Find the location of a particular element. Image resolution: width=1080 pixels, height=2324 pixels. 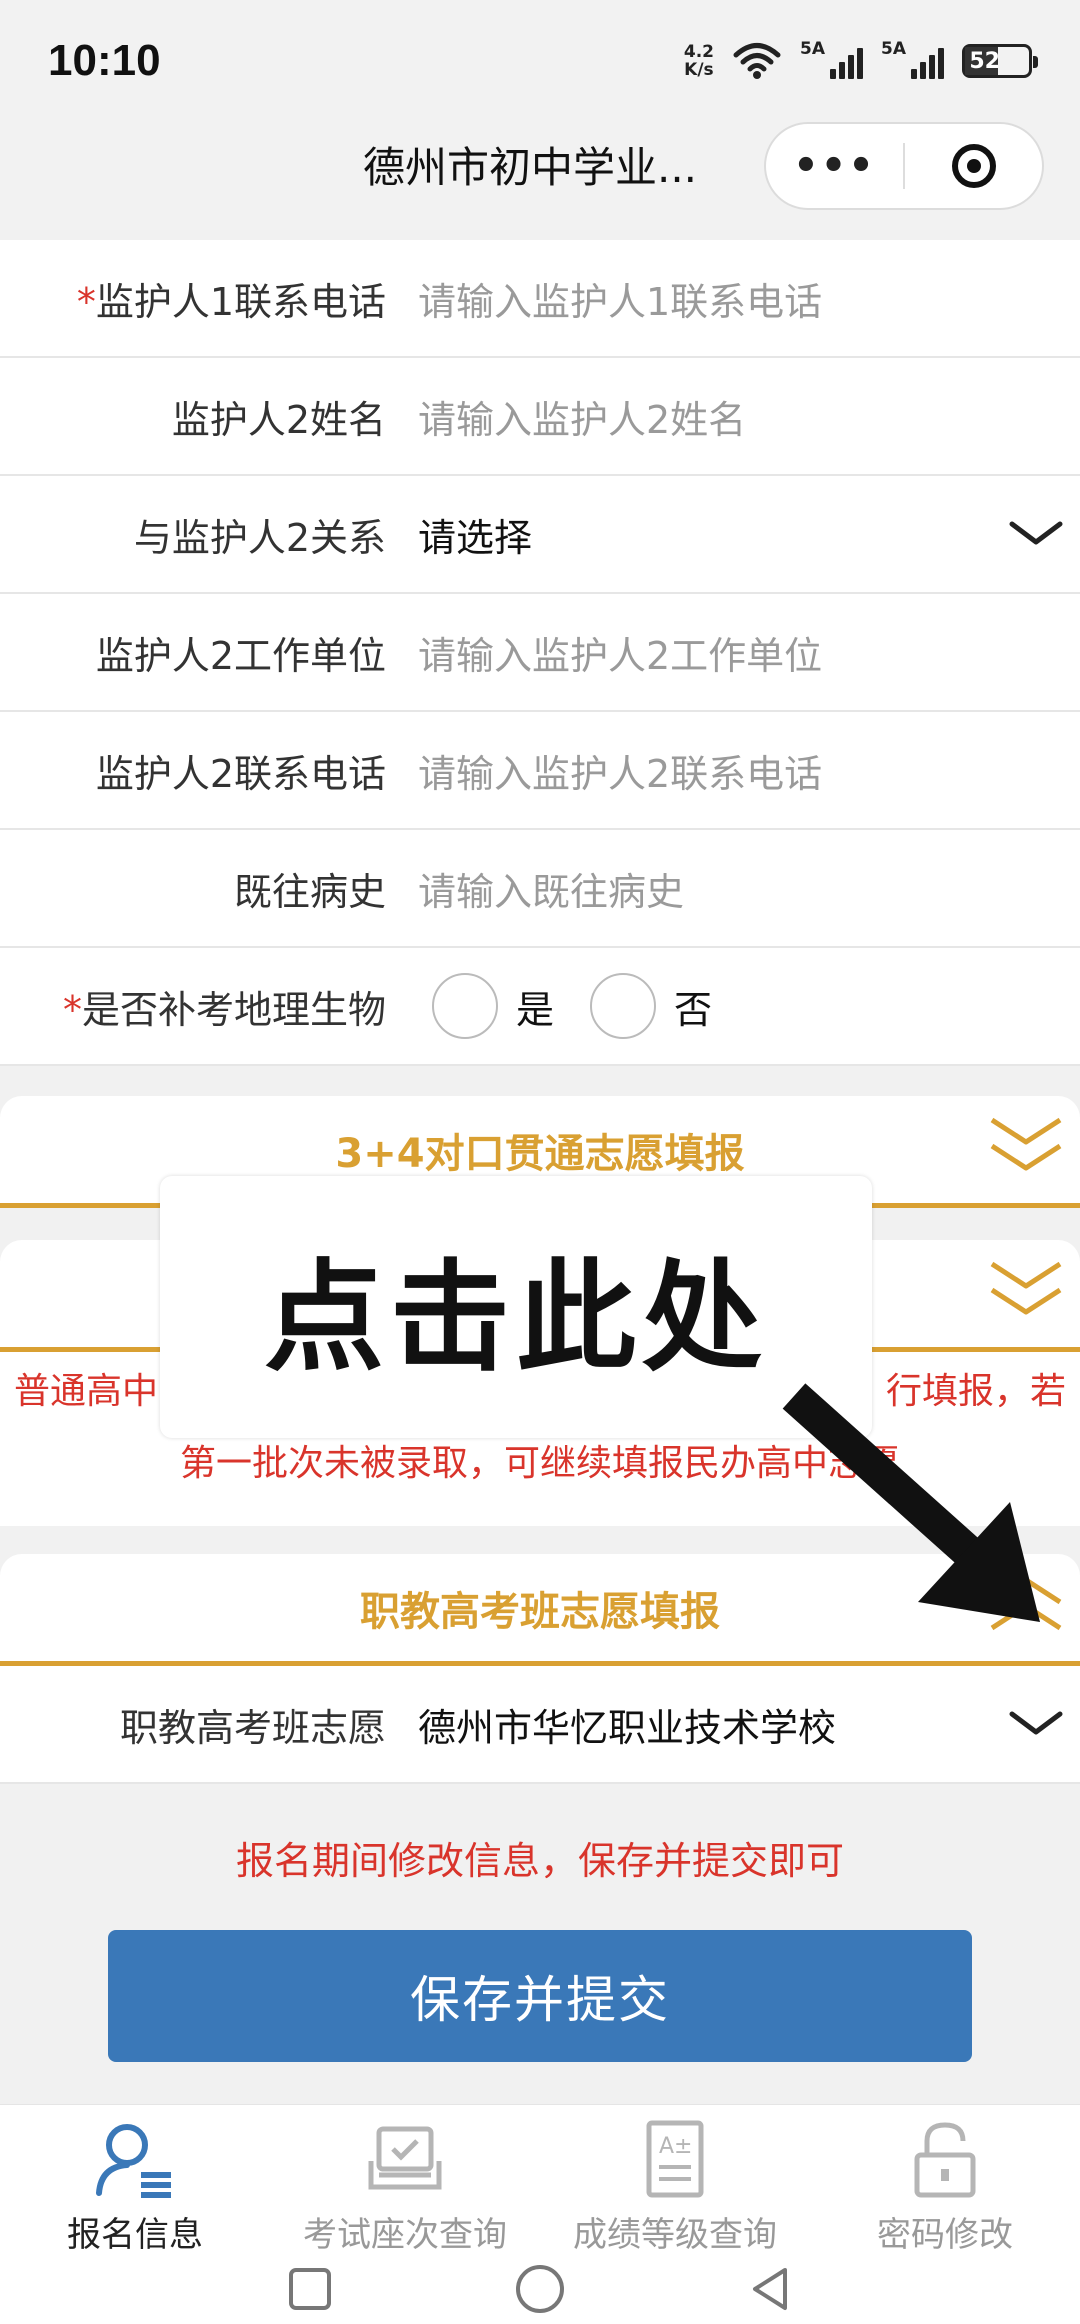

guardian2-phone-input: 请输入监护人2联系电话 is located at coordinates (620, 770).